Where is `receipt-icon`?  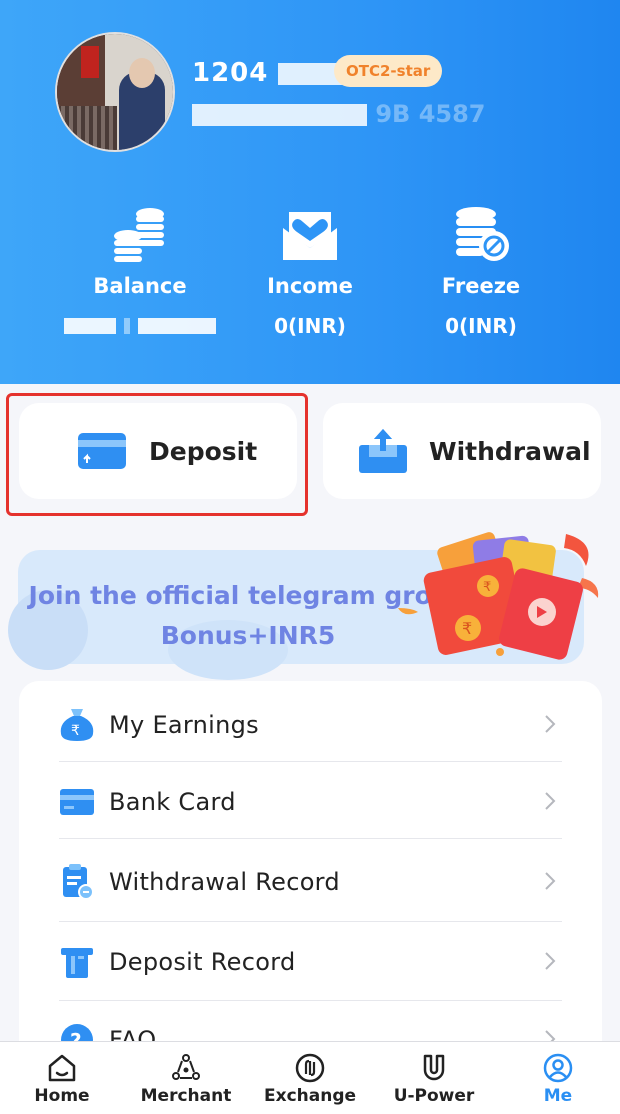
receipt-icon is located at coordinates (77, 963).